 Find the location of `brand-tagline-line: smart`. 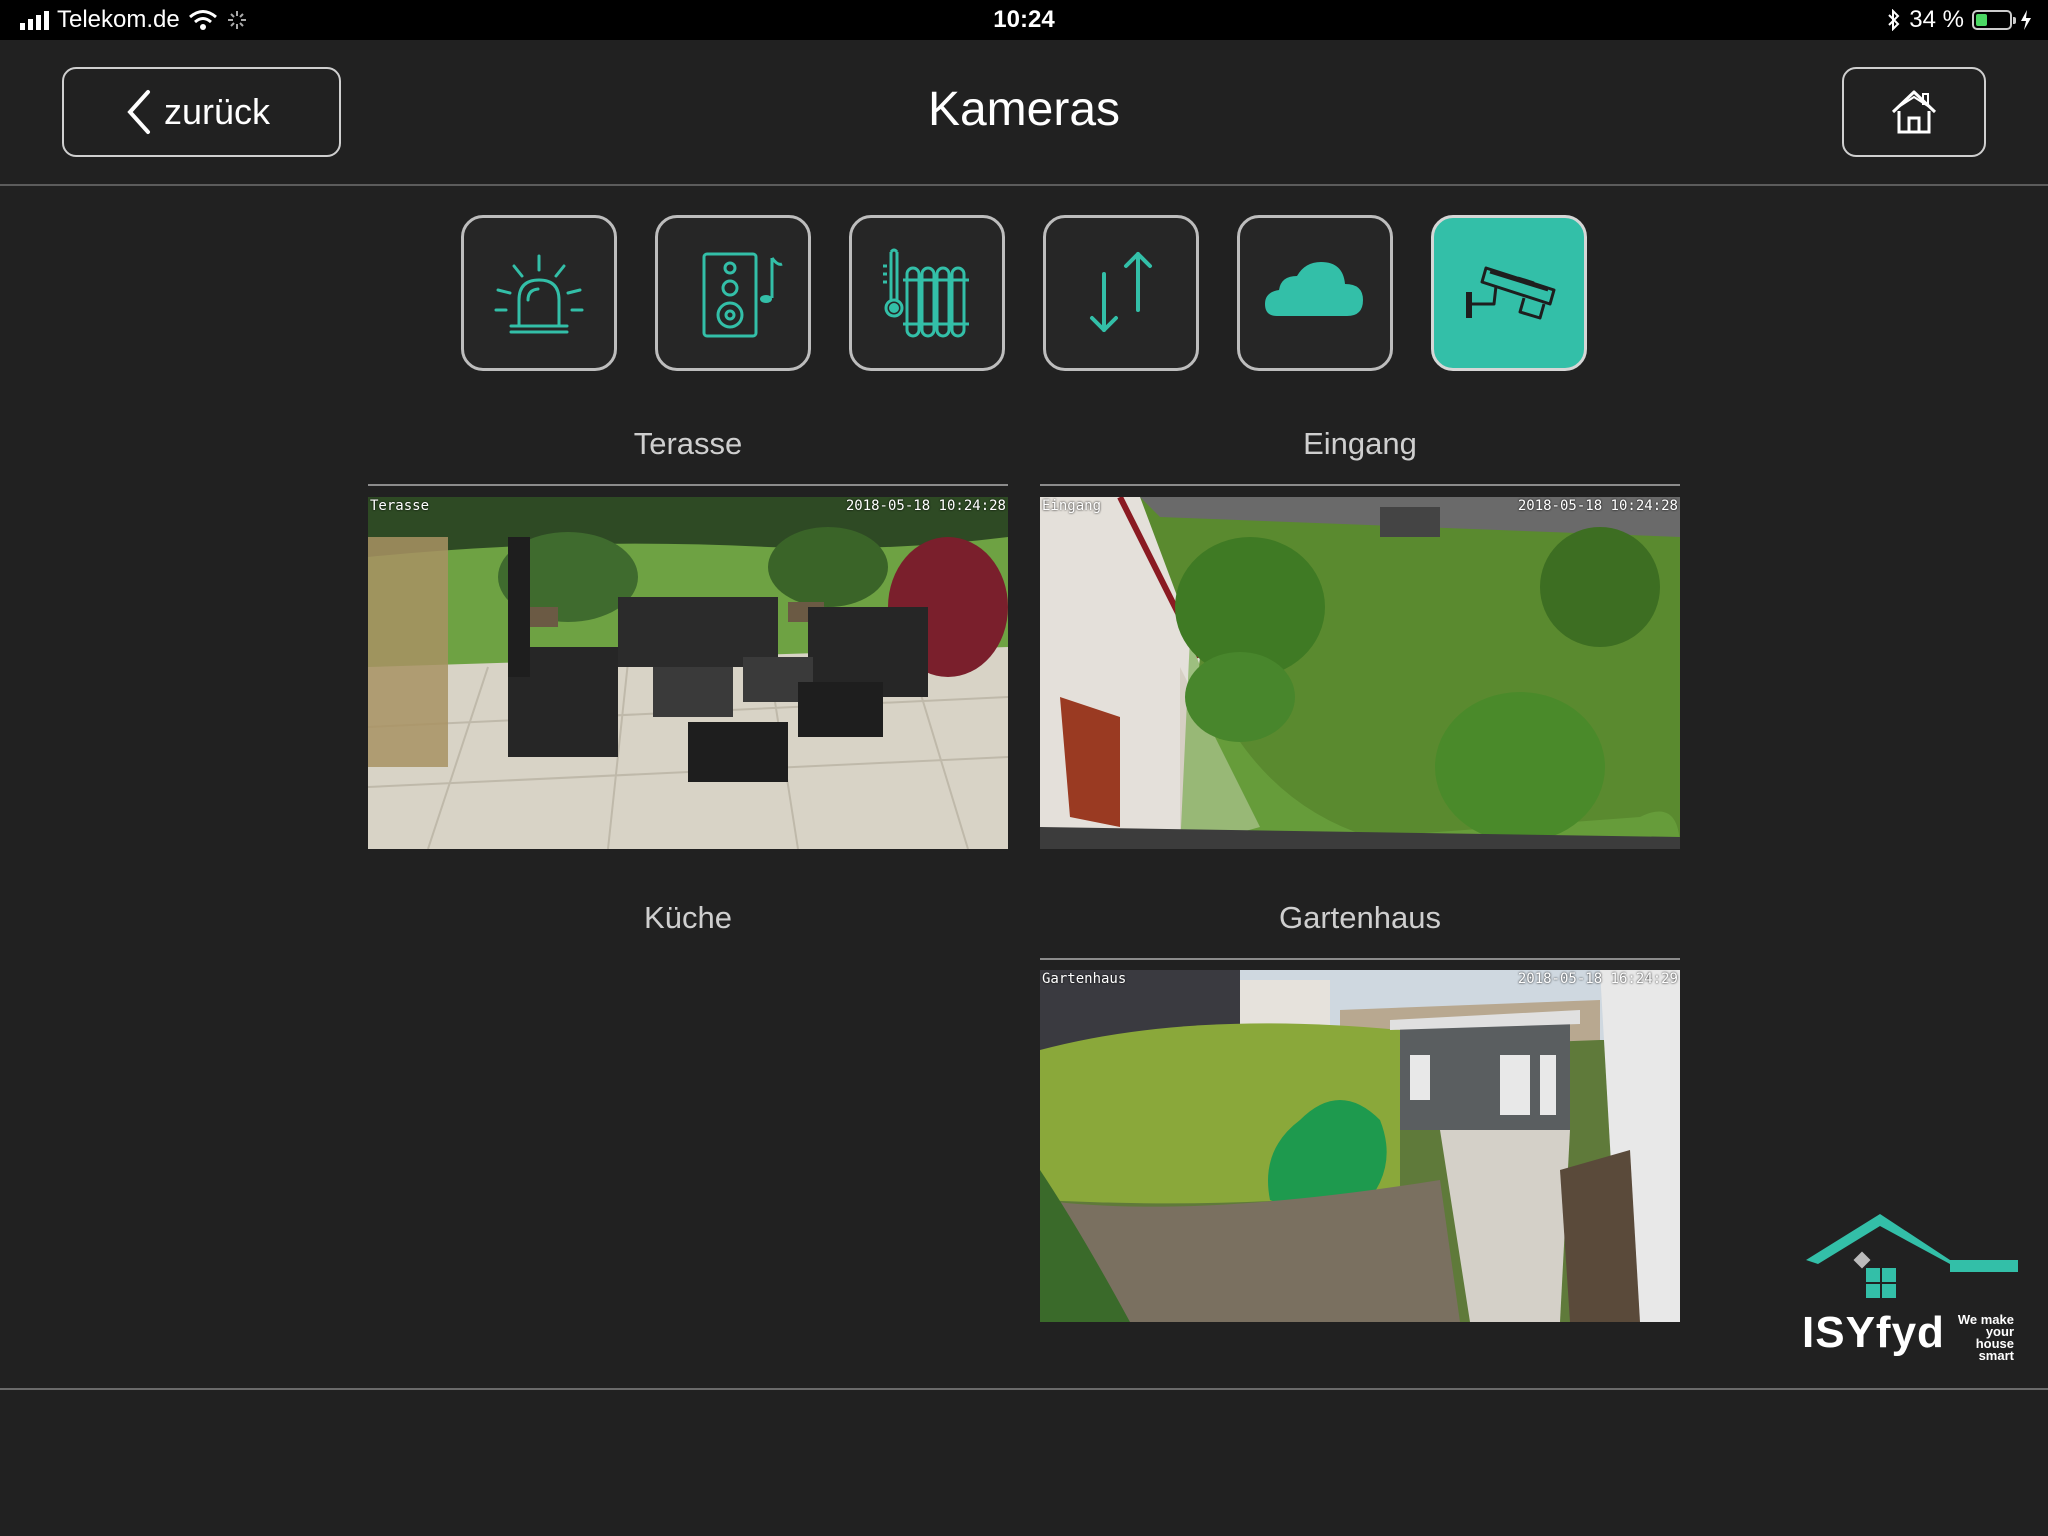

brand-tagline-line: smart is located at coordinates (1996, 1355).